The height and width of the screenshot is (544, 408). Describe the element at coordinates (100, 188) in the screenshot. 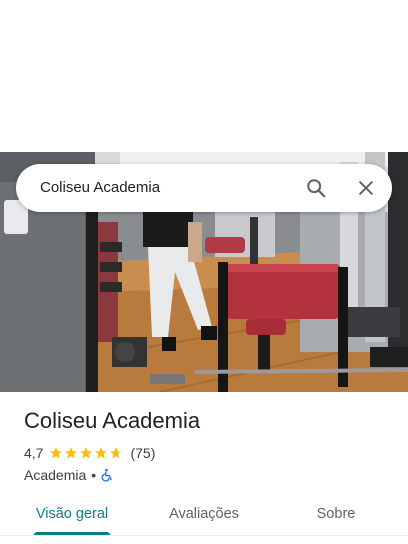

I see `search-input: Coliseu Academia` at that location.